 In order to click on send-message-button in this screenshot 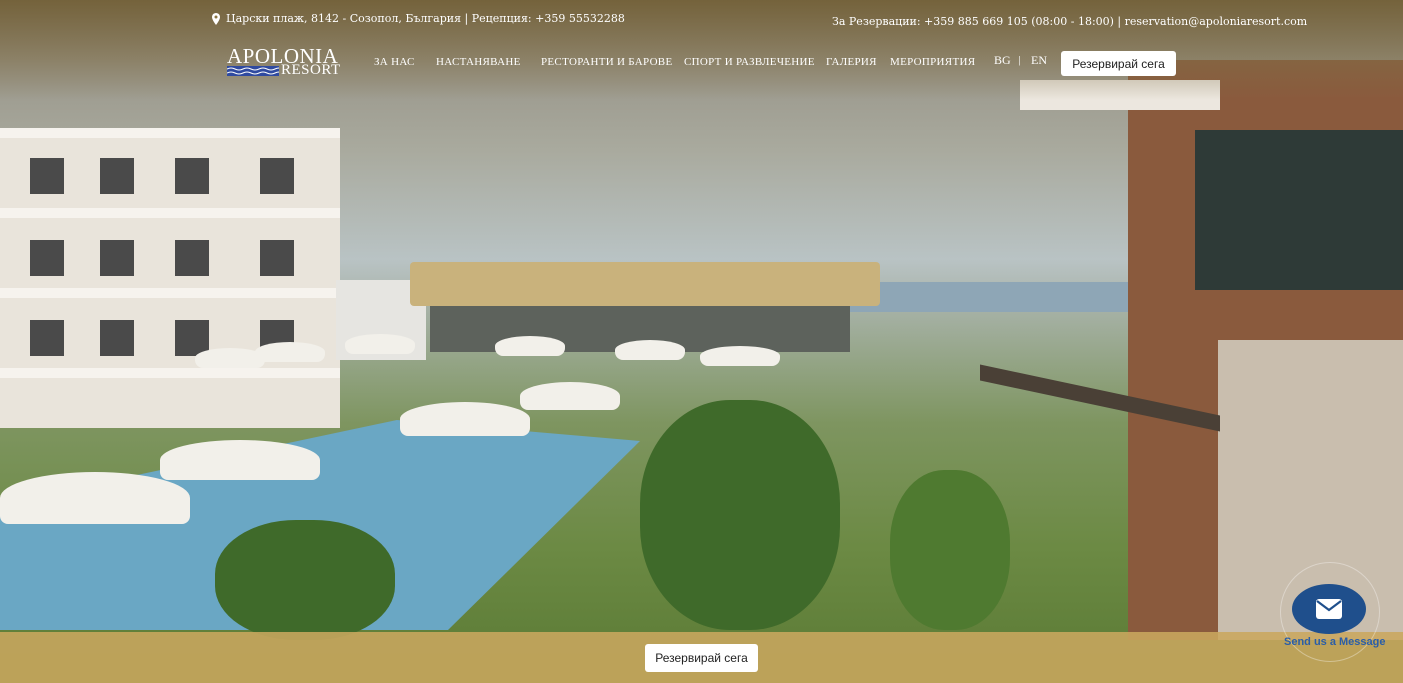, I will do `click(1329, 609)`.